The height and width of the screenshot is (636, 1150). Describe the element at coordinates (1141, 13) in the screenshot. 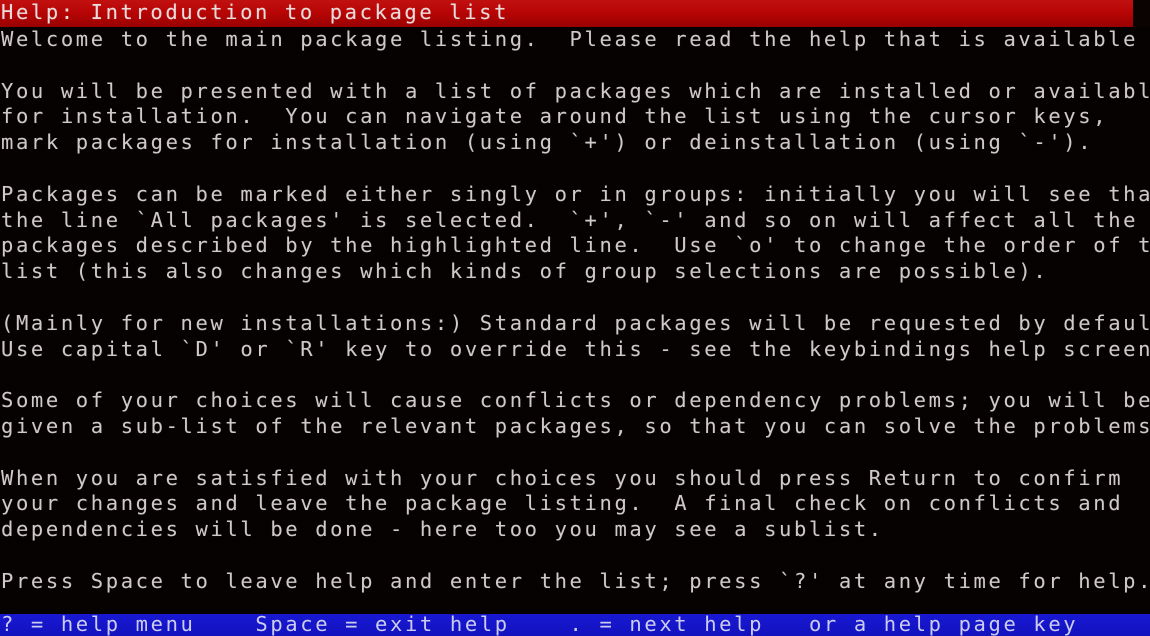

I see `title-bar-filler` at that location.